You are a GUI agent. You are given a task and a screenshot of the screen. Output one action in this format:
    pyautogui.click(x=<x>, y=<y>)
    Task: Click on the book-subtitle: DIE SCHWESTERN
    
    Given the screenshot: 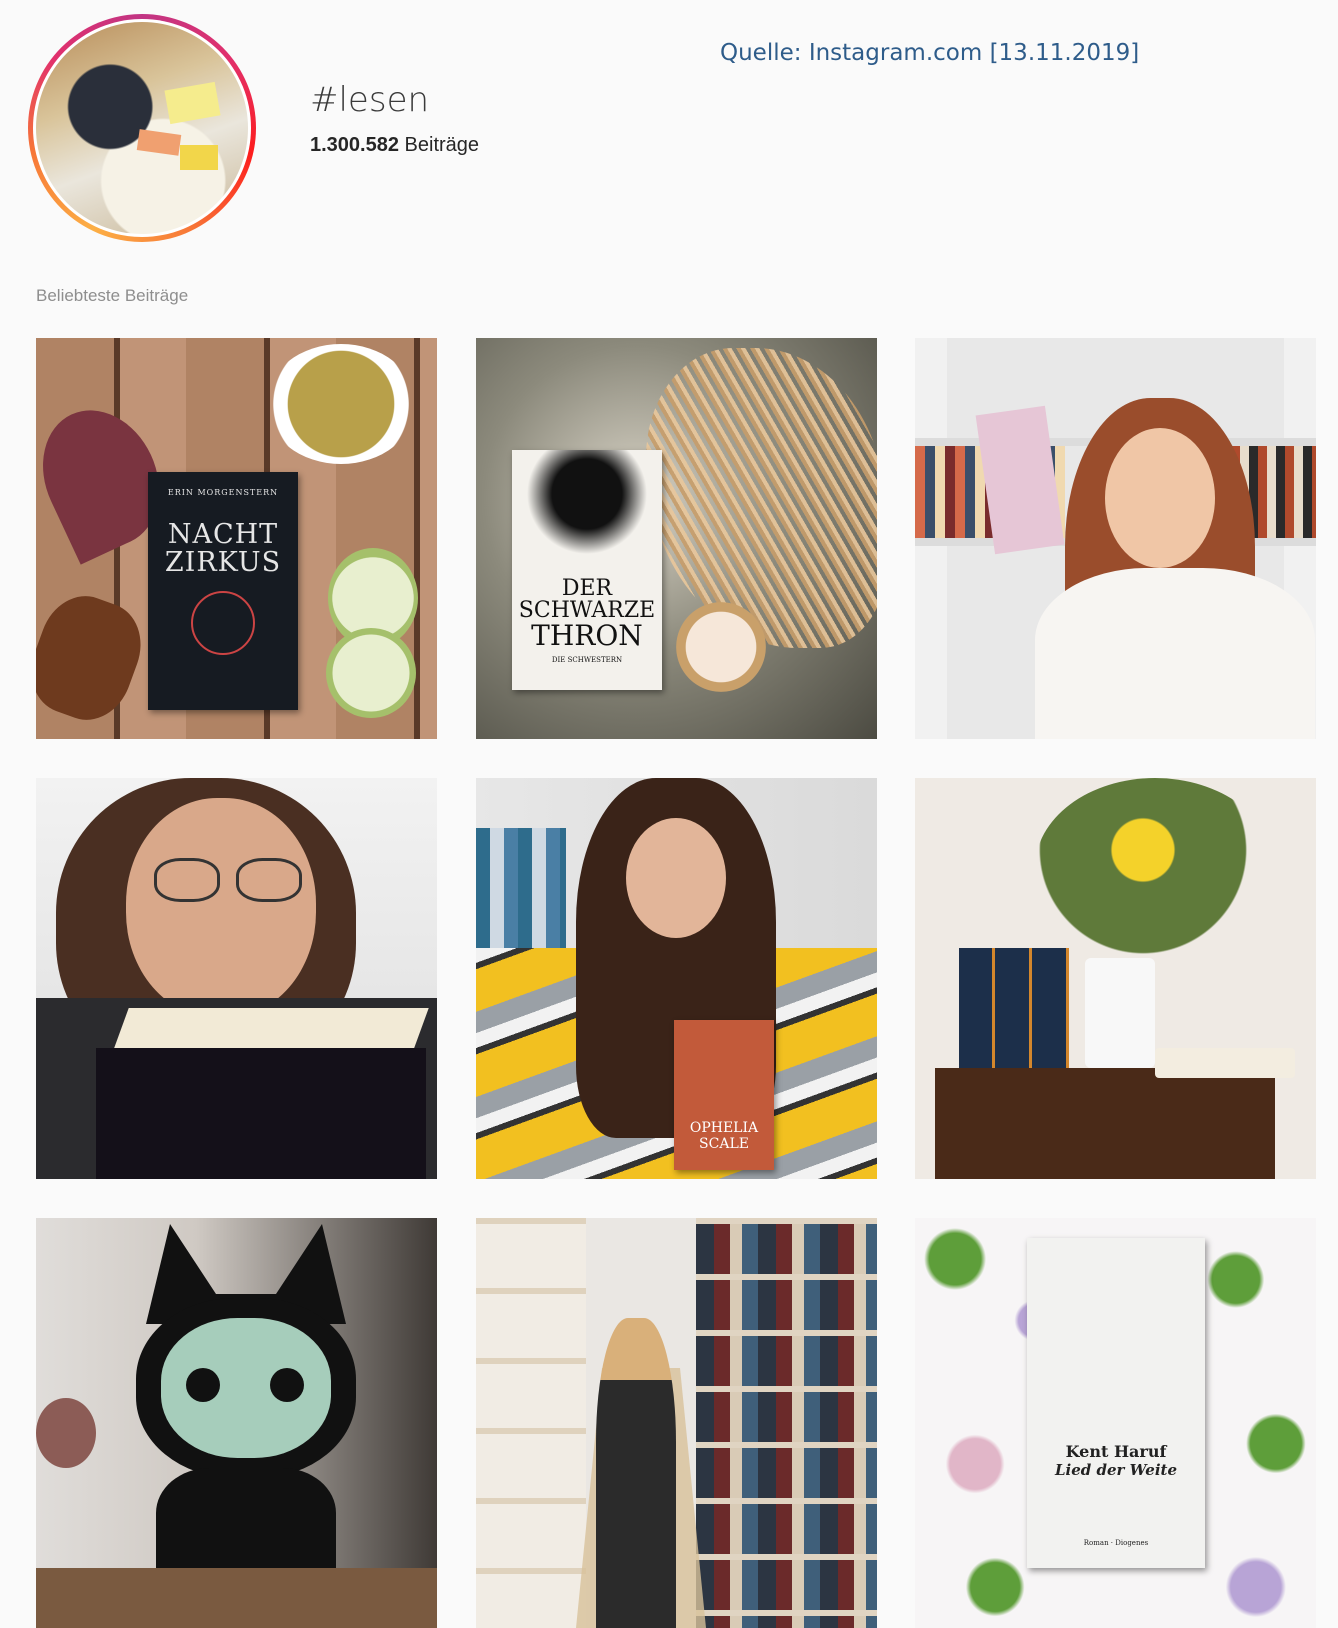 What is the action you would take?
    pyautogui.click(x=587, y=660)
    